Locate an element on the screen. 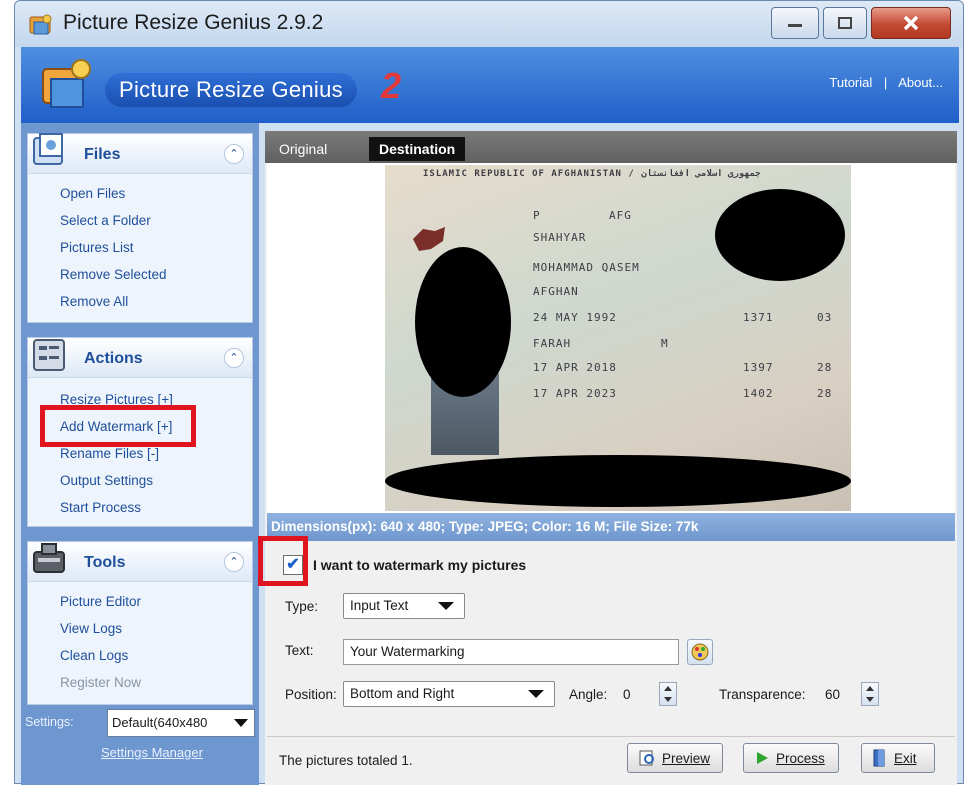  type-select-value: Input Text is located at coordinates (379, 605).